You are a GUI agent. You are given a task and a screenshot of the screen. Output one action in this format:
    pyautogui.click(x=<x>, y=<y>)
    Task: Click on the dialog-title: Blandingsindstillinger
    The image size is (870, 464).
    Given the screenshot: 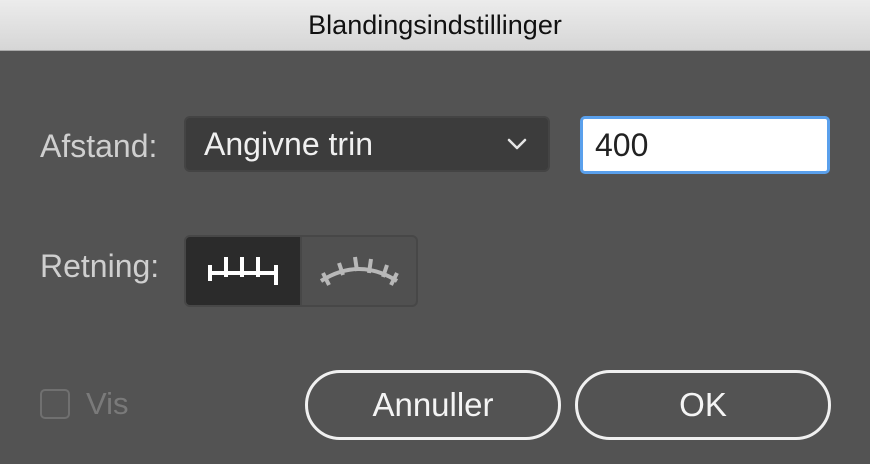 What is the action you would take?
    pyautogui.click(x=435, y=24)
    